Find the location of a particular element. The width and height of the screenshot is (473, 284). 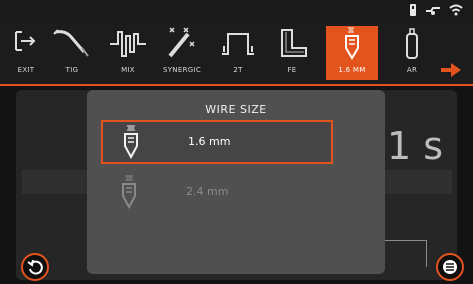

fe-material-icon is located at coordinates (294, 43).